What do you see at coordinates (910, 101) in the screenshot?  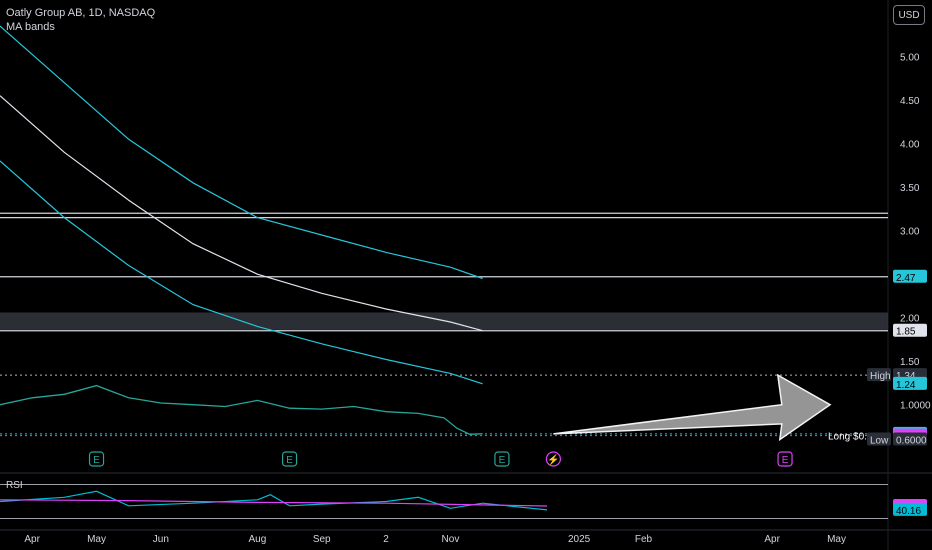 I see `y-tick-label: 4.50` at bounding box center [910, 101].